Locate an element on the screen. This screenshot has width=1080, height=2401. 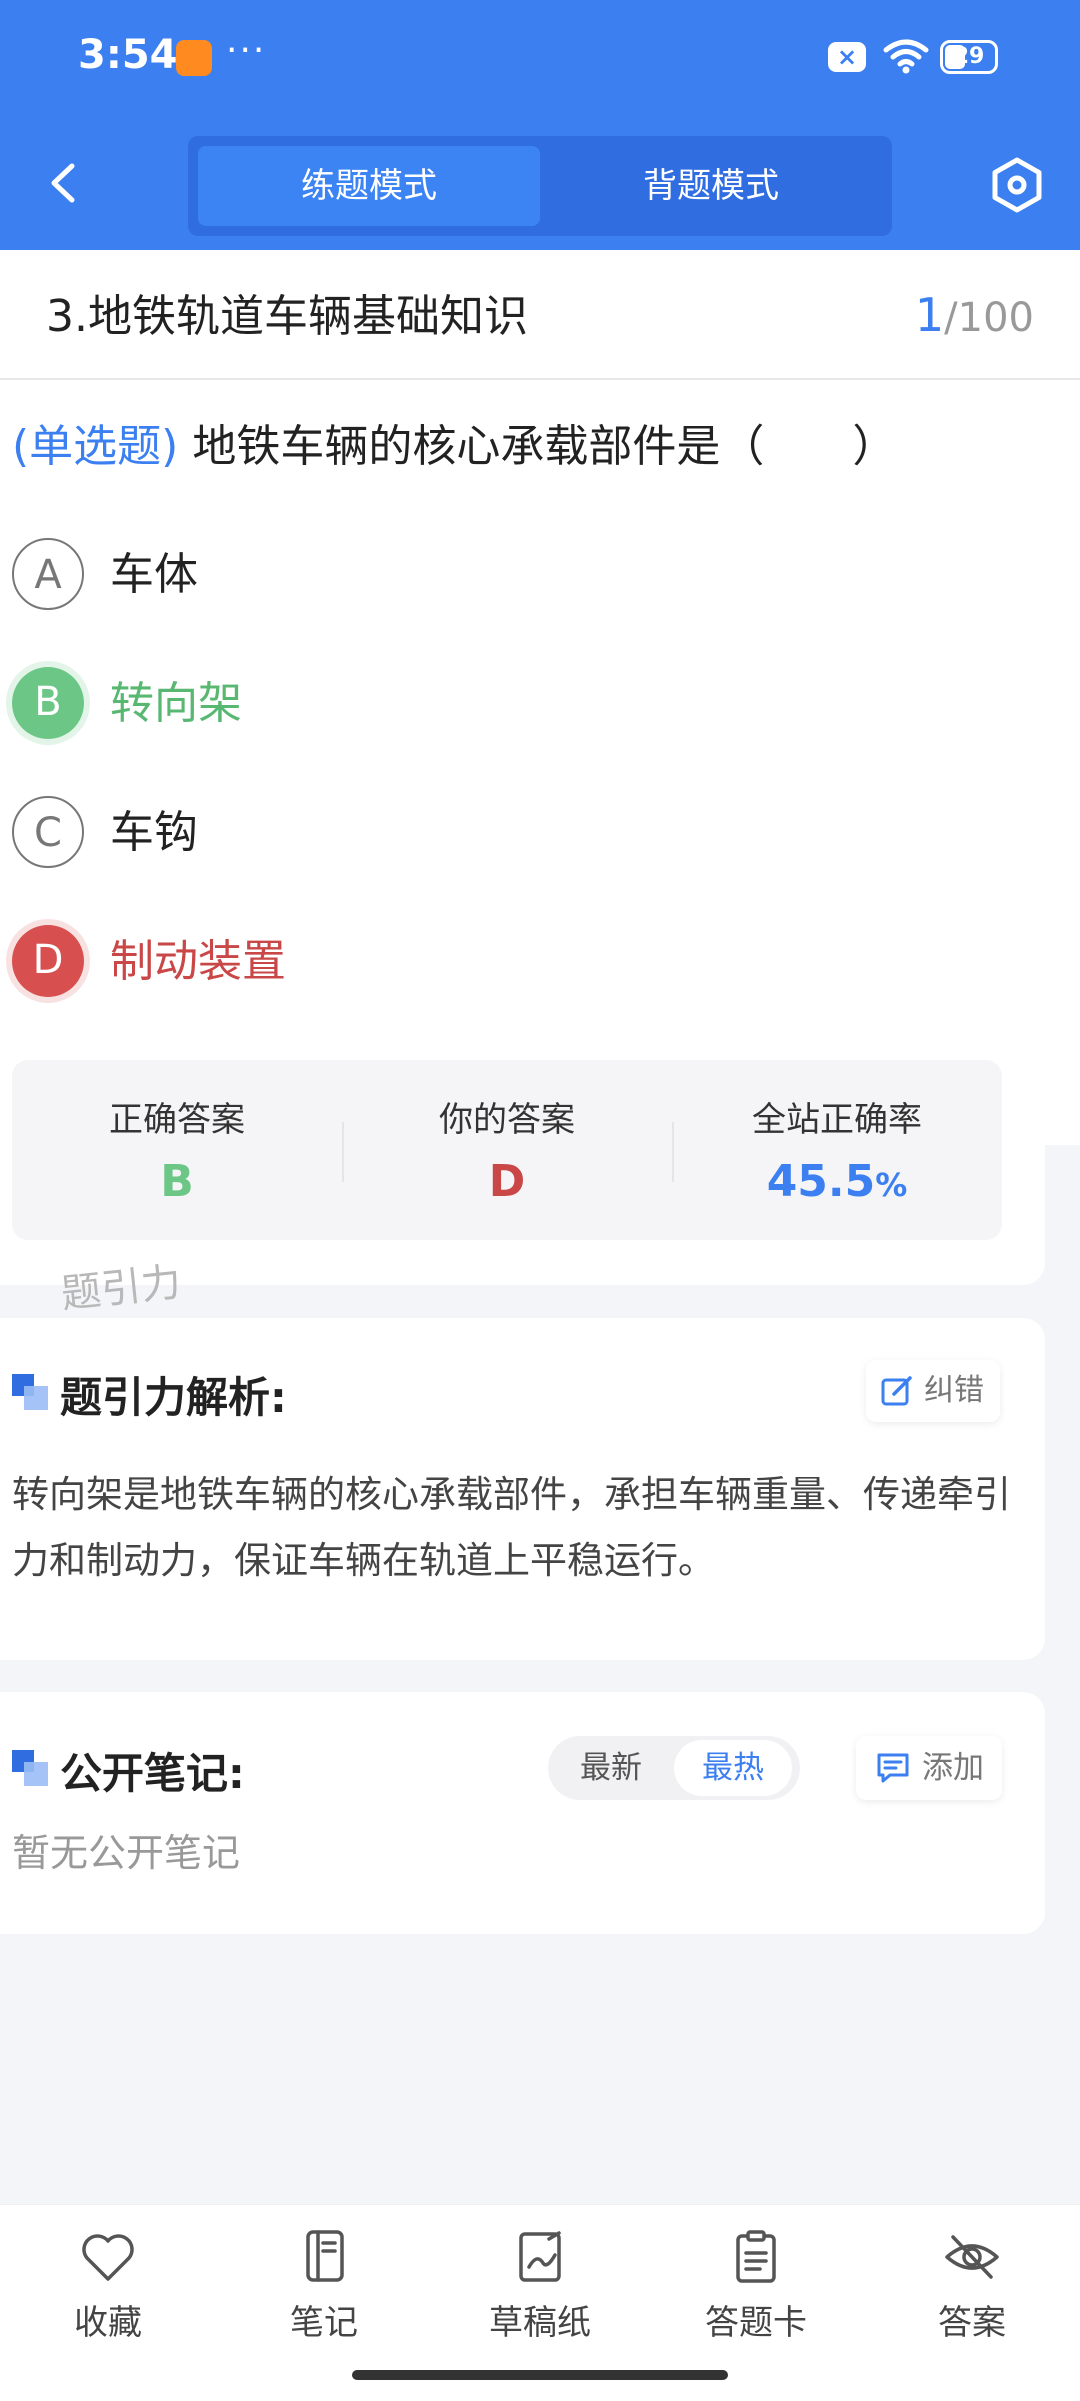
answer-sheet-label: 答题卡 is located at coordinates (756, 2323).